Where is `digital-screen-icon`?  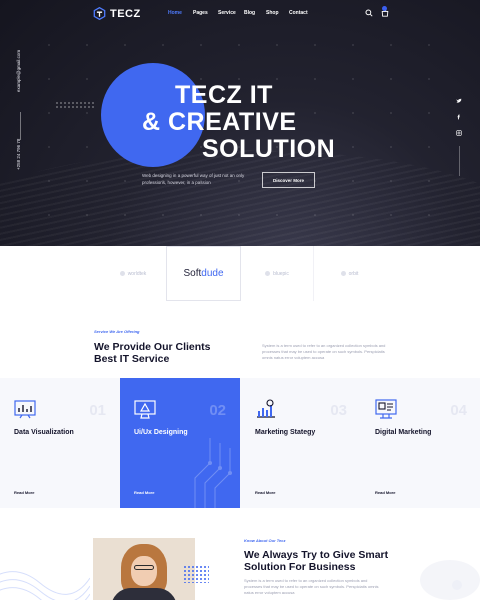 digital-screen-icon is located at coordinates (386, 409).